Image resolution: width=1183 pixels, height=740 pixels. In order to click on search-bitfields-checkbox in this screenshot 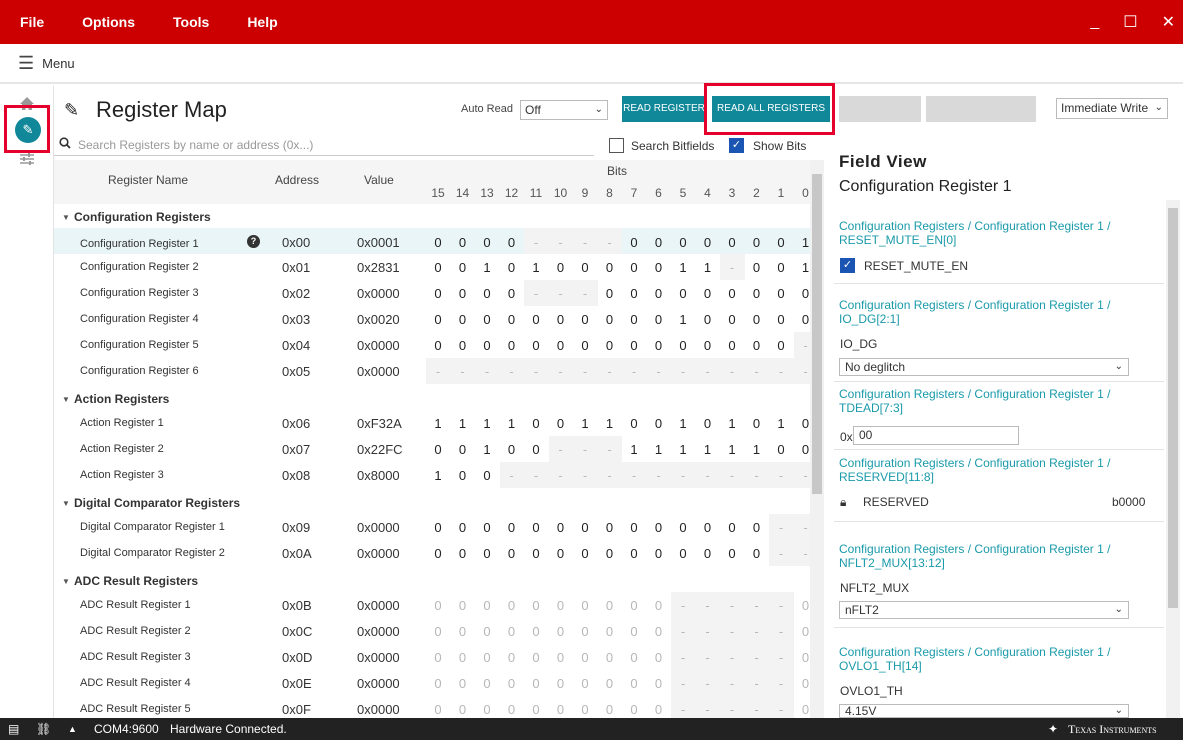, I will do `click(616, 145)`.